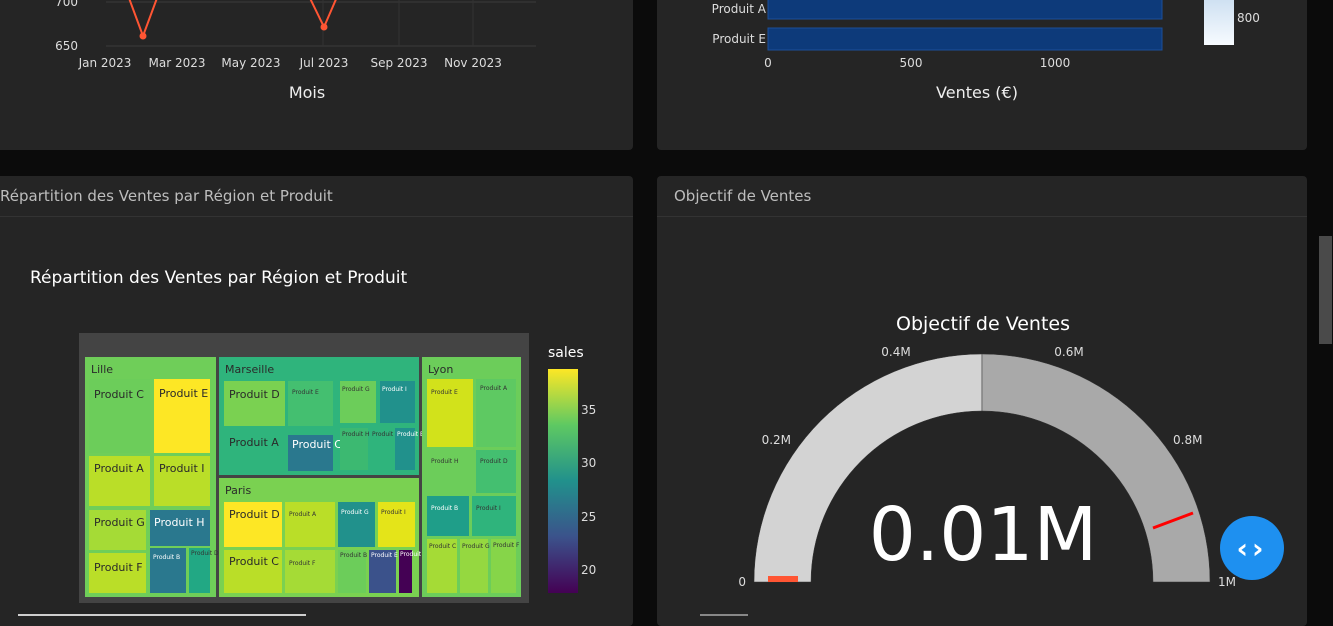  What do you see at coordinates (983, 535) in the screenshot?
I see `gauge-value: 0.01M` at bounding box center [983, 535].